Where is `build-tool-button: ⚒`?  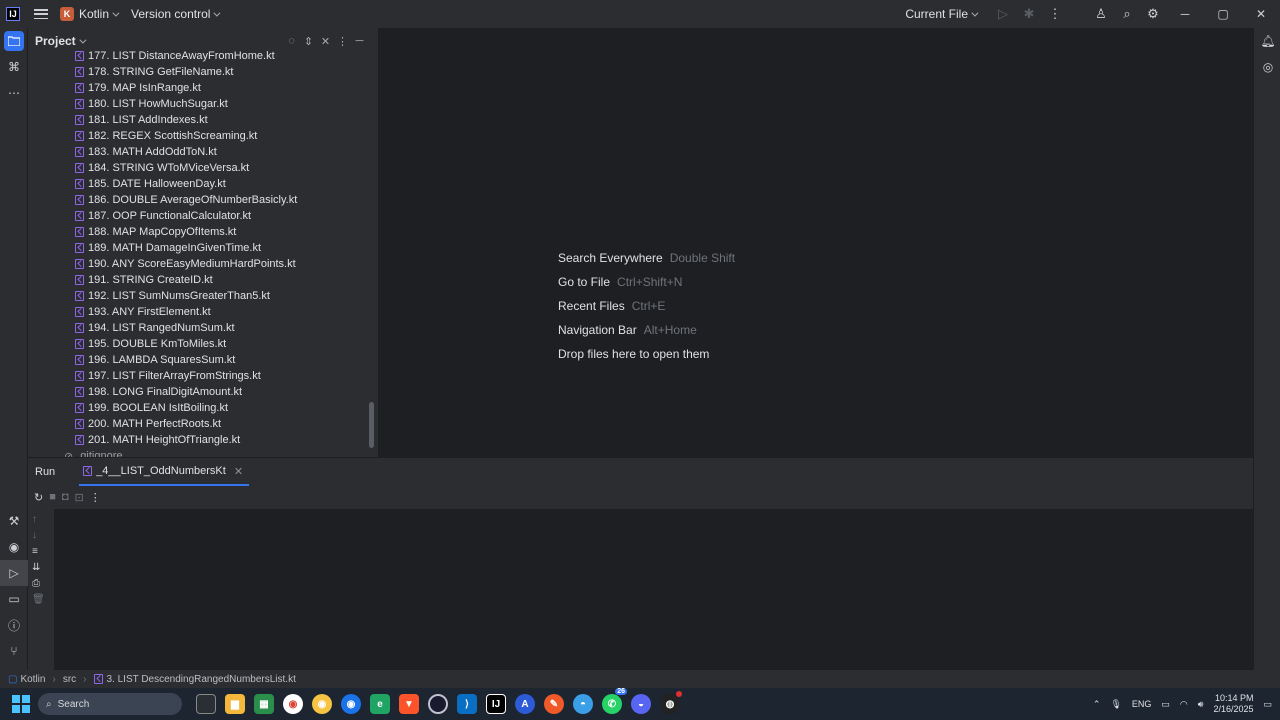 build-tool-button: ⚒ is located at coordinates (14, 521).